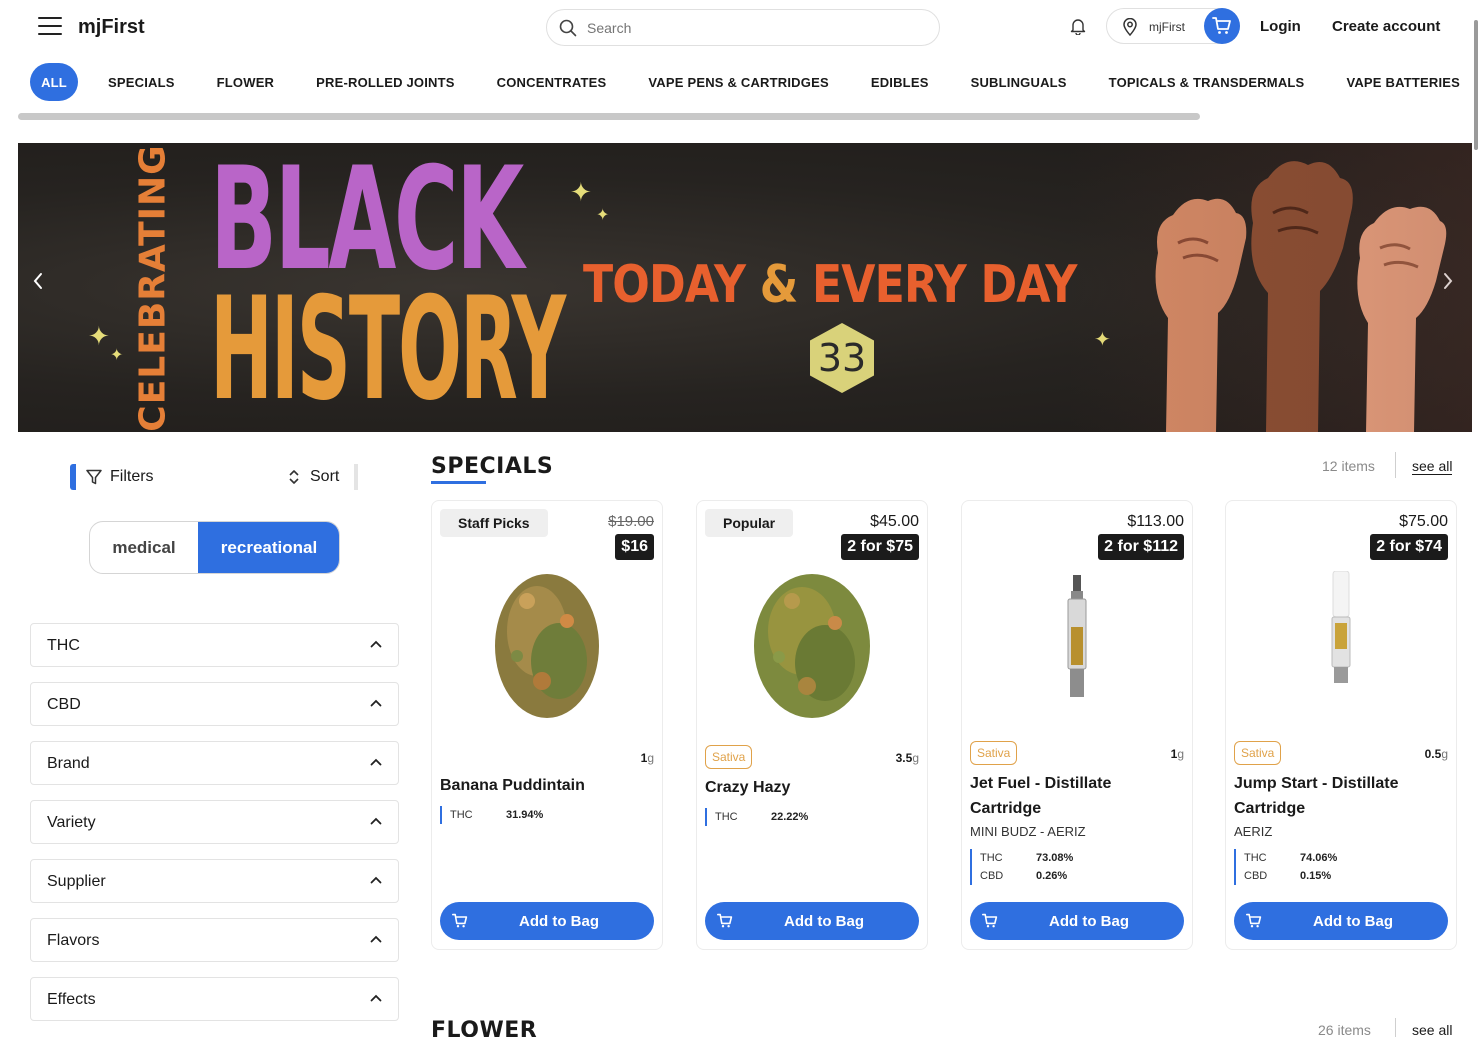 This screenshot has height=1037, width=1480. What do you see at coordinates (214, 940) in the screenshot?
I see `facet-flavors: Flavors` at bounding box center [214, 940].